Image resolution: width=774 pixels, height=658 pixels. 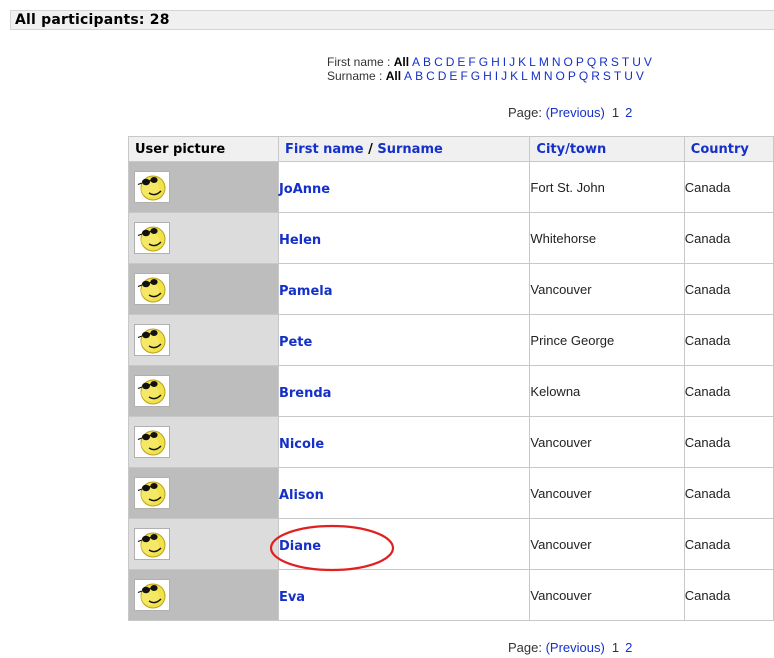 What do you see at coordinates (556, 62) in the screenshot?
I see `first-name-letter-link: N` at bounding box center [556, 62].